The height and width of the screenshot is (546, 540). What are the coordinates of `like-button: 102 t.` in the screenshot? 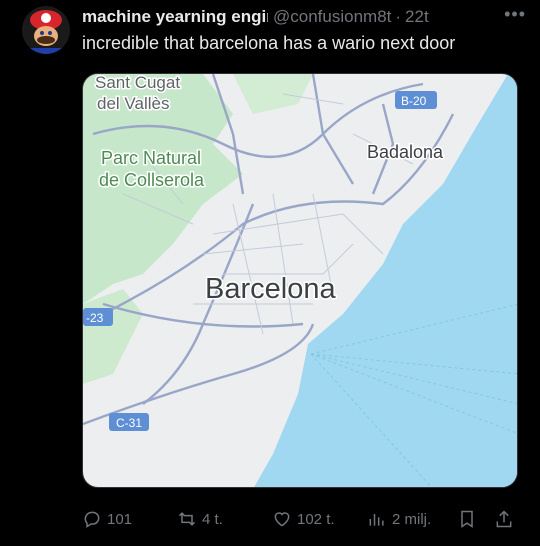 It's located at (303, 519).